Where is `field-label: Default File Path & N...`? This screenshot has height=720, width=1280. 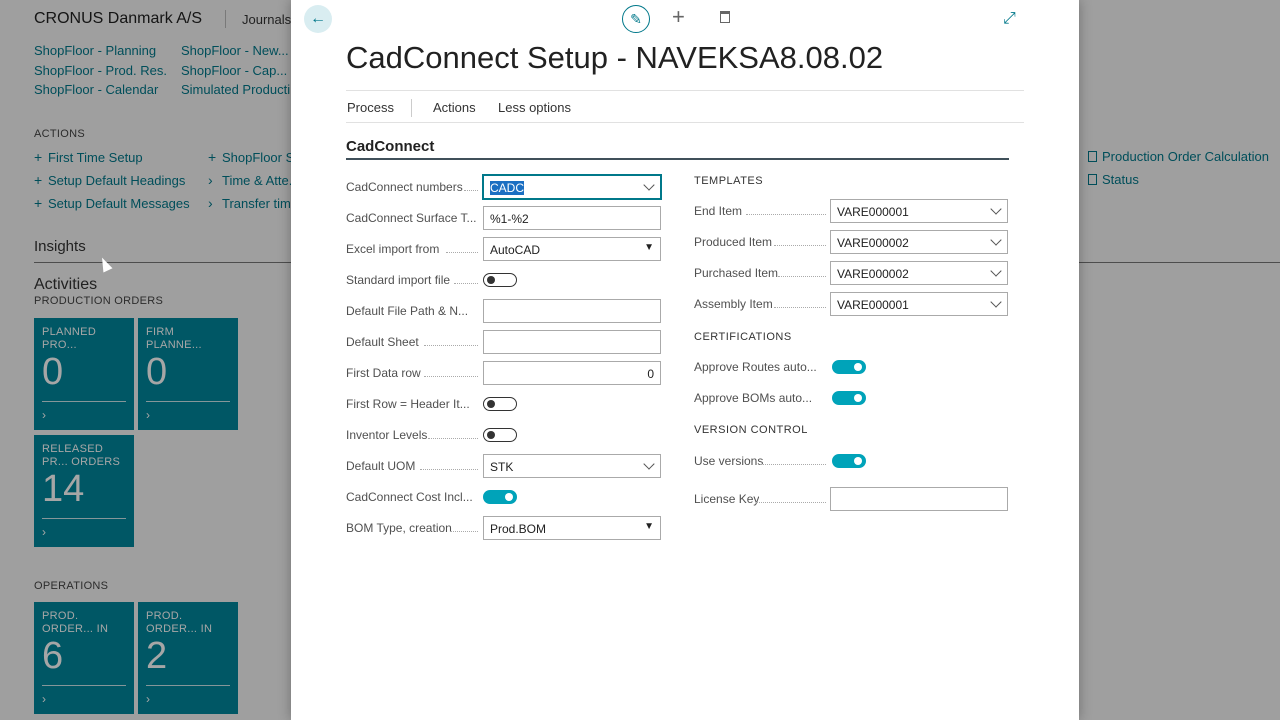
field-label: Default File Path & N... is located at coordinates (407, 311).